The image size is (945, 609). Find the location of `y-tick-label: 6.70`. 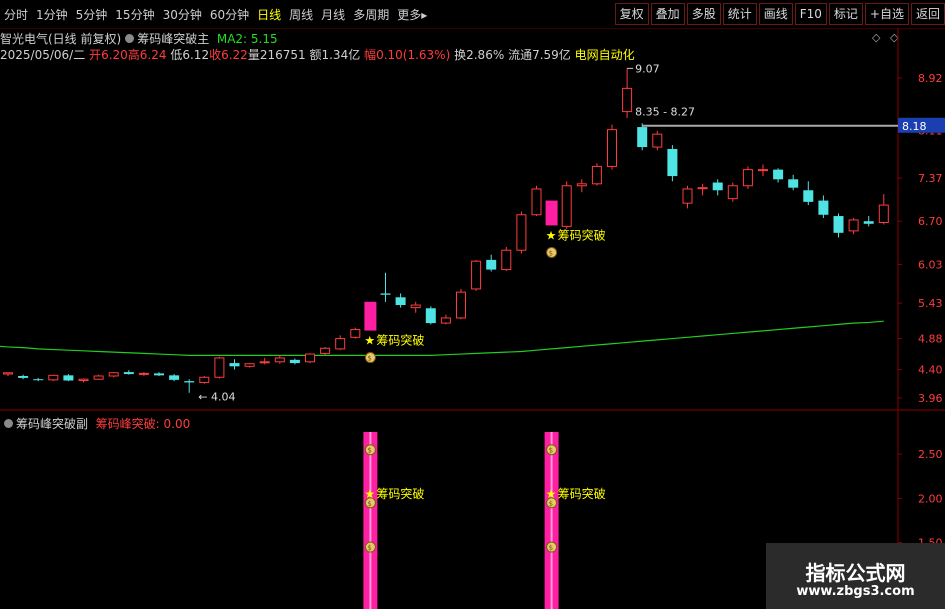

y-tick-label: 6.70 is located at coordinates (930, 221).